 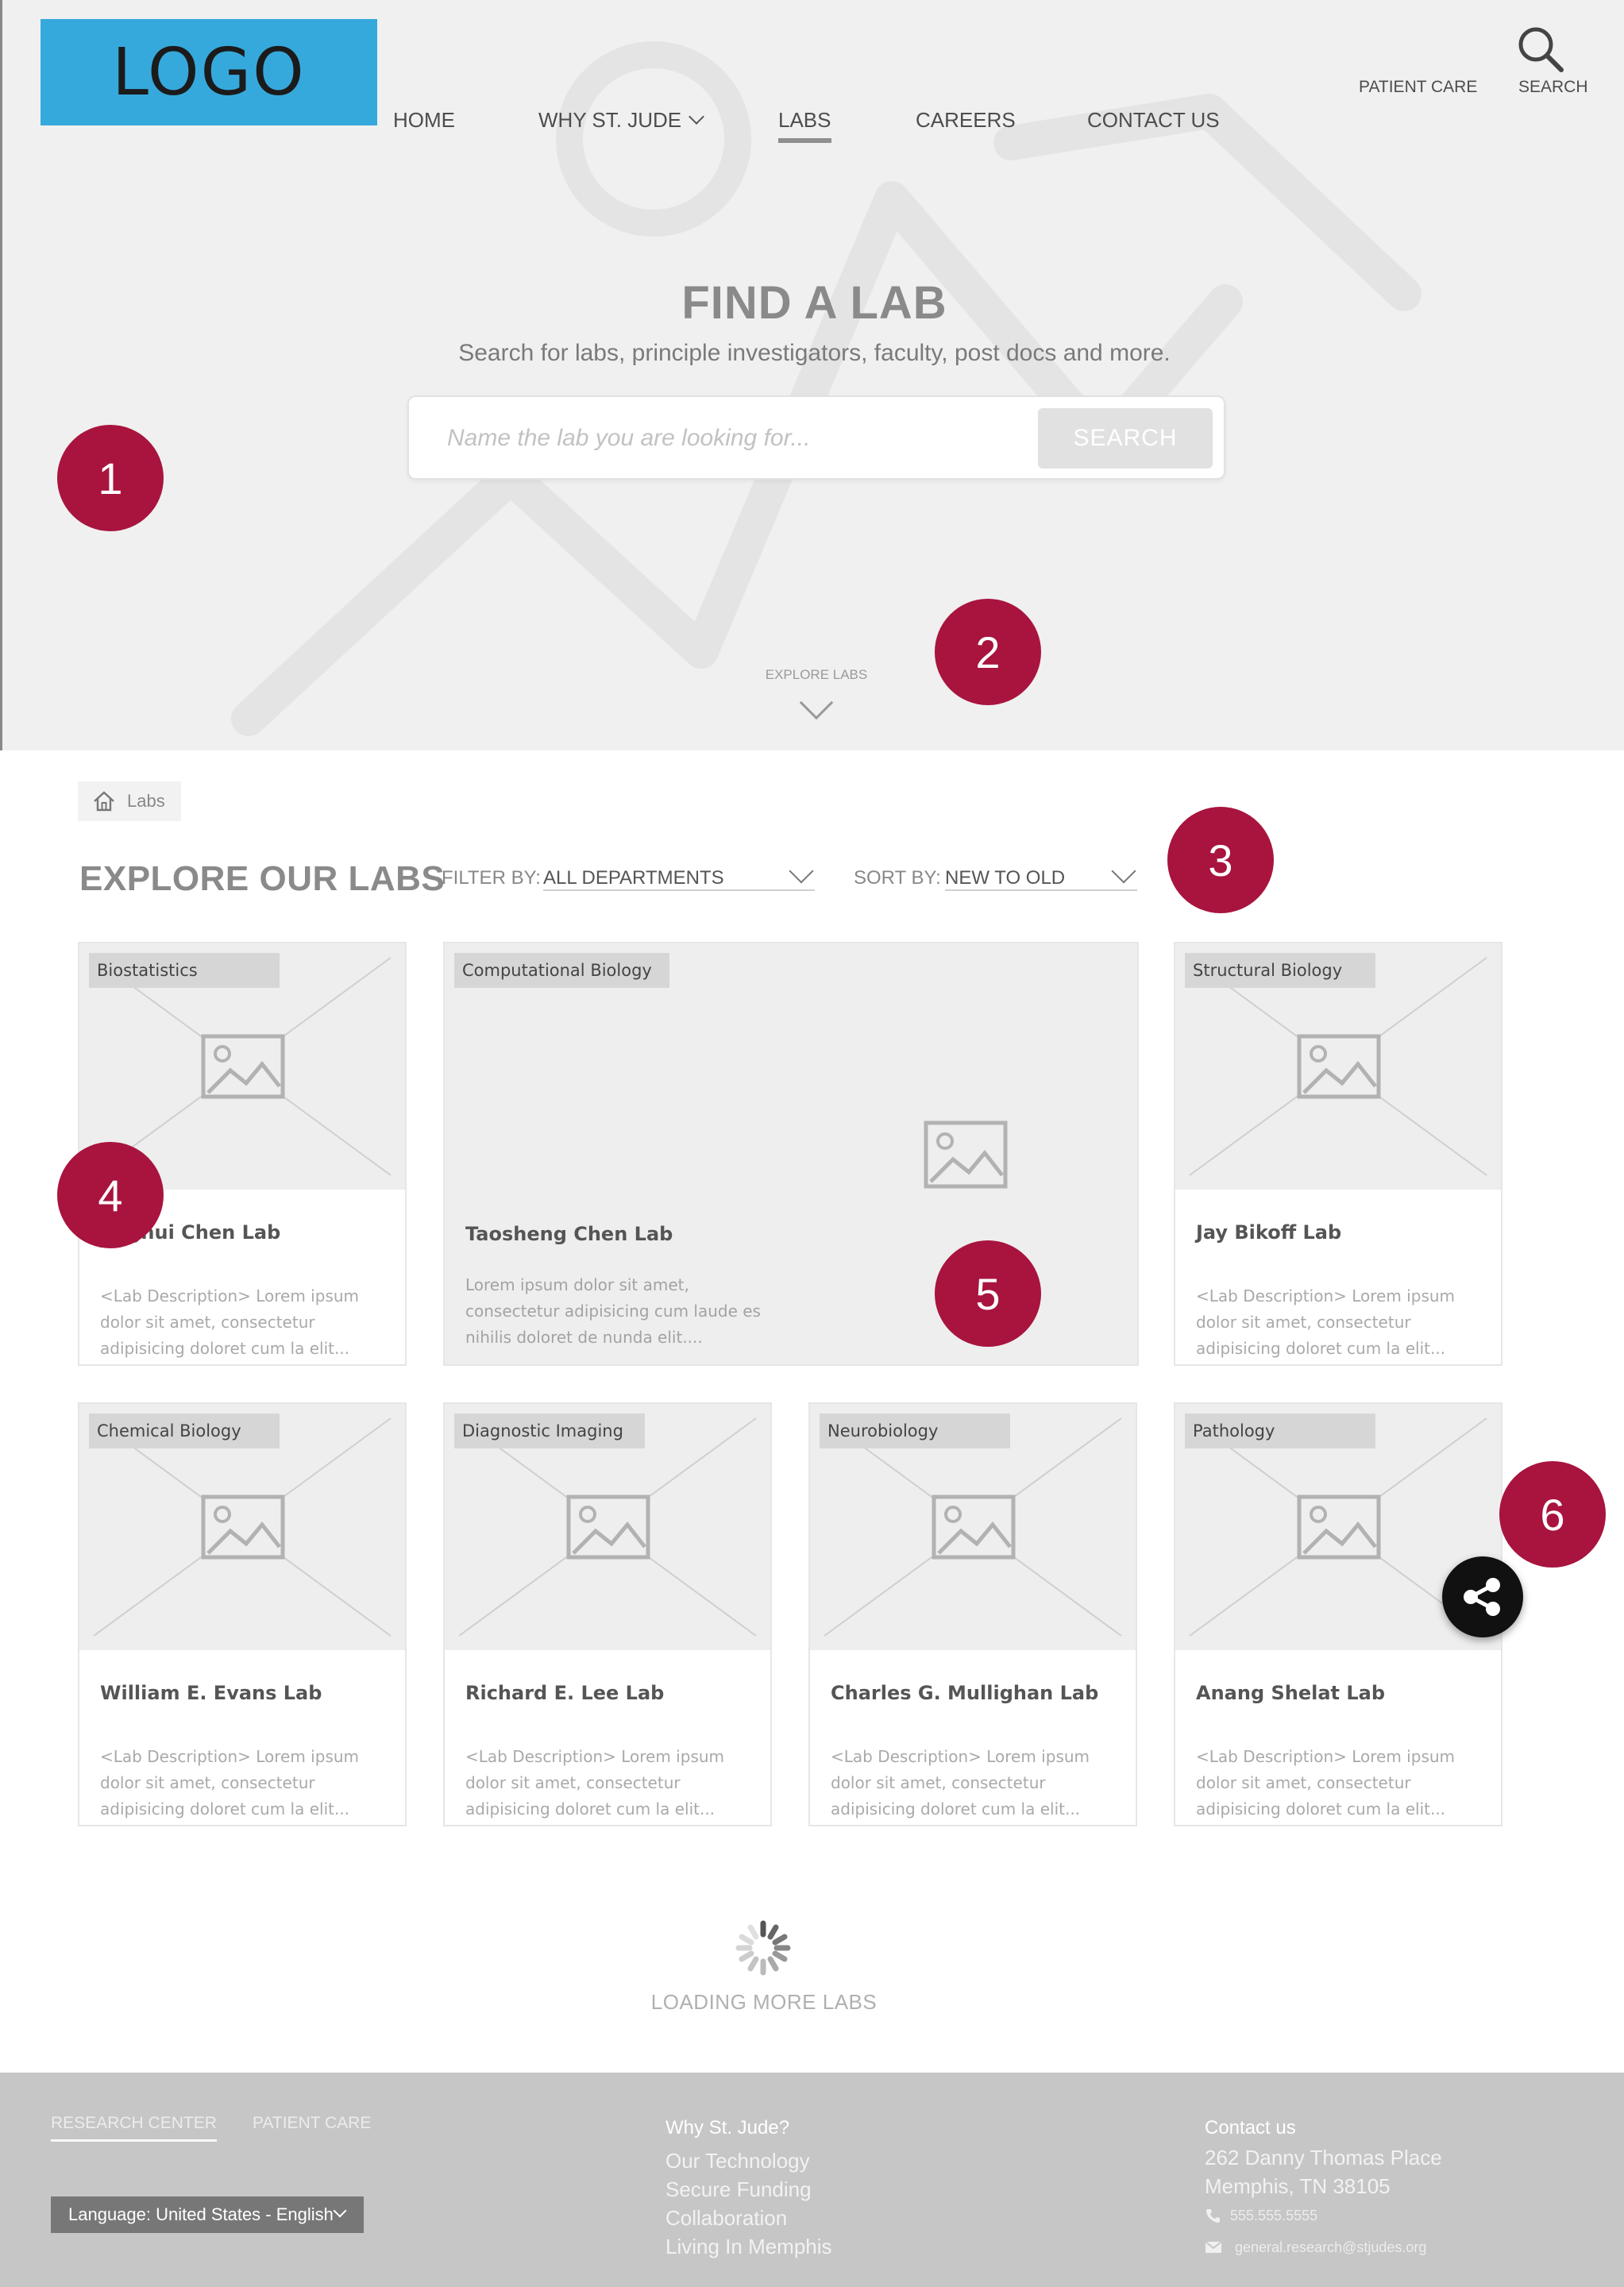 I want to click on footer-contact-heading: Contact us, so click(x=1250, y=2128).